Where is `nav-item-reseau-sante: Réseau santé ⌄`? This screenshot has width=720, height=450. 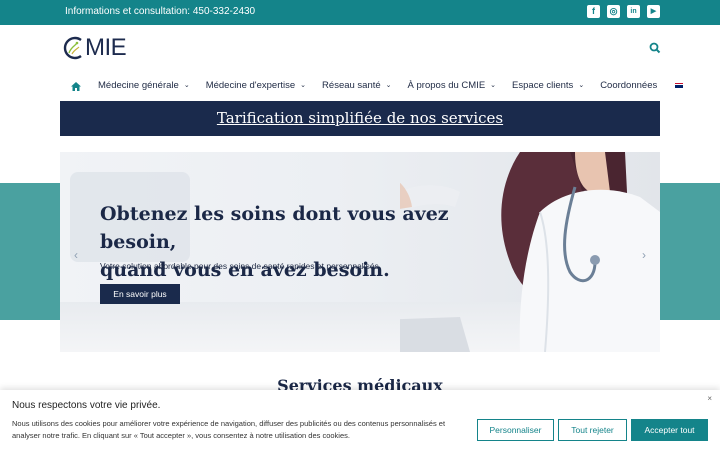 nav-item-reseau-sante: Réseau santé ⌄ is located at coordinates (357, 85).